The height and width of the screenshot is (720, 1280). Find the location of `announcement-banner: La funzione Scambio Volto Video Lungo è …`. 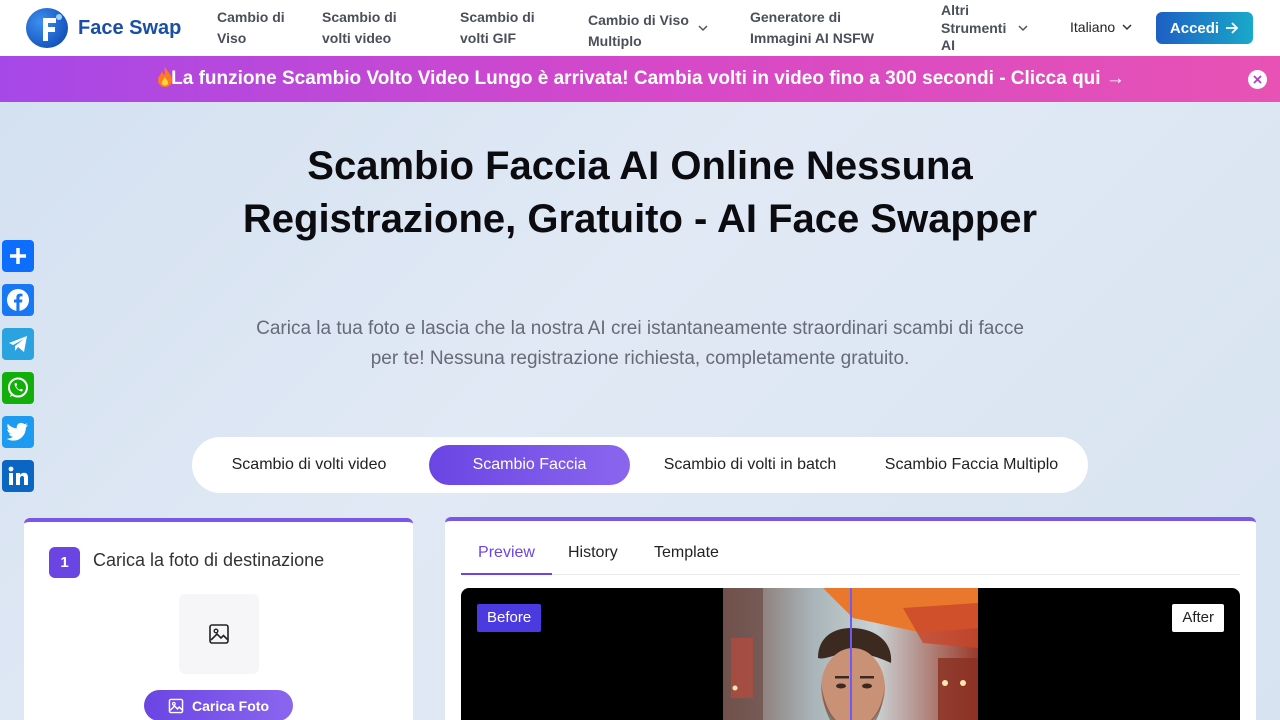

announcement-banner: La funzione Scambio Volto Video Lungo è … is located at coordinates (640, 79).